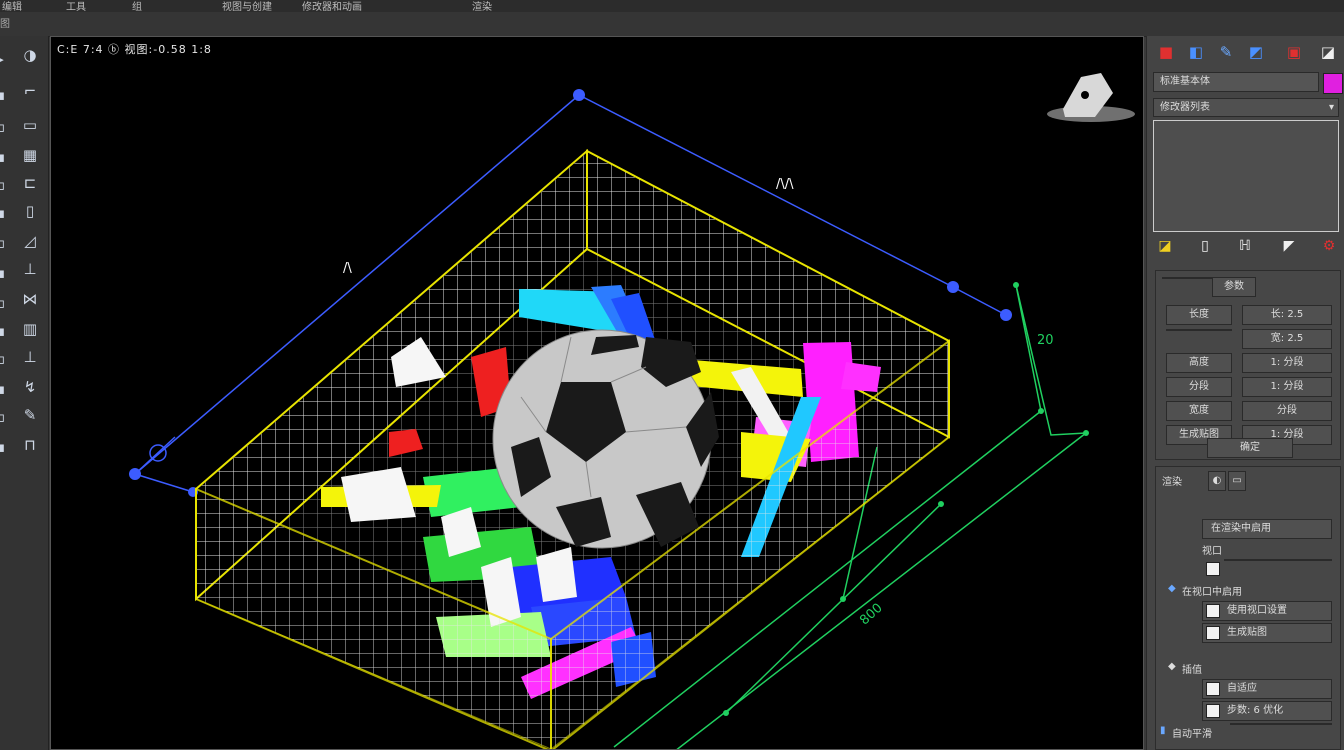  Describe the element at coordinates (605, 439) in the screenshot. I see `soccer-ball` at that location.